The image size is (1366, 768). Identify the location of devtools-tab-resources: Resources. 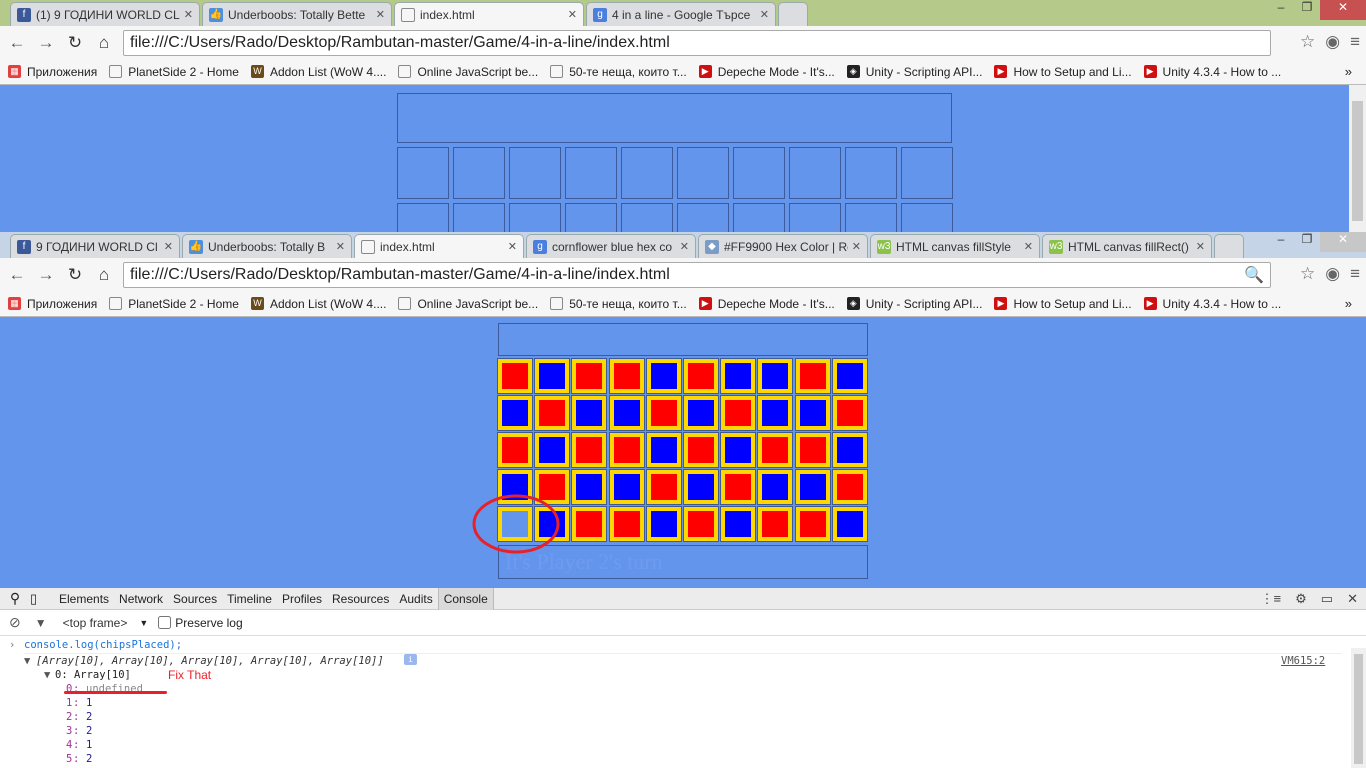
(360, 599).